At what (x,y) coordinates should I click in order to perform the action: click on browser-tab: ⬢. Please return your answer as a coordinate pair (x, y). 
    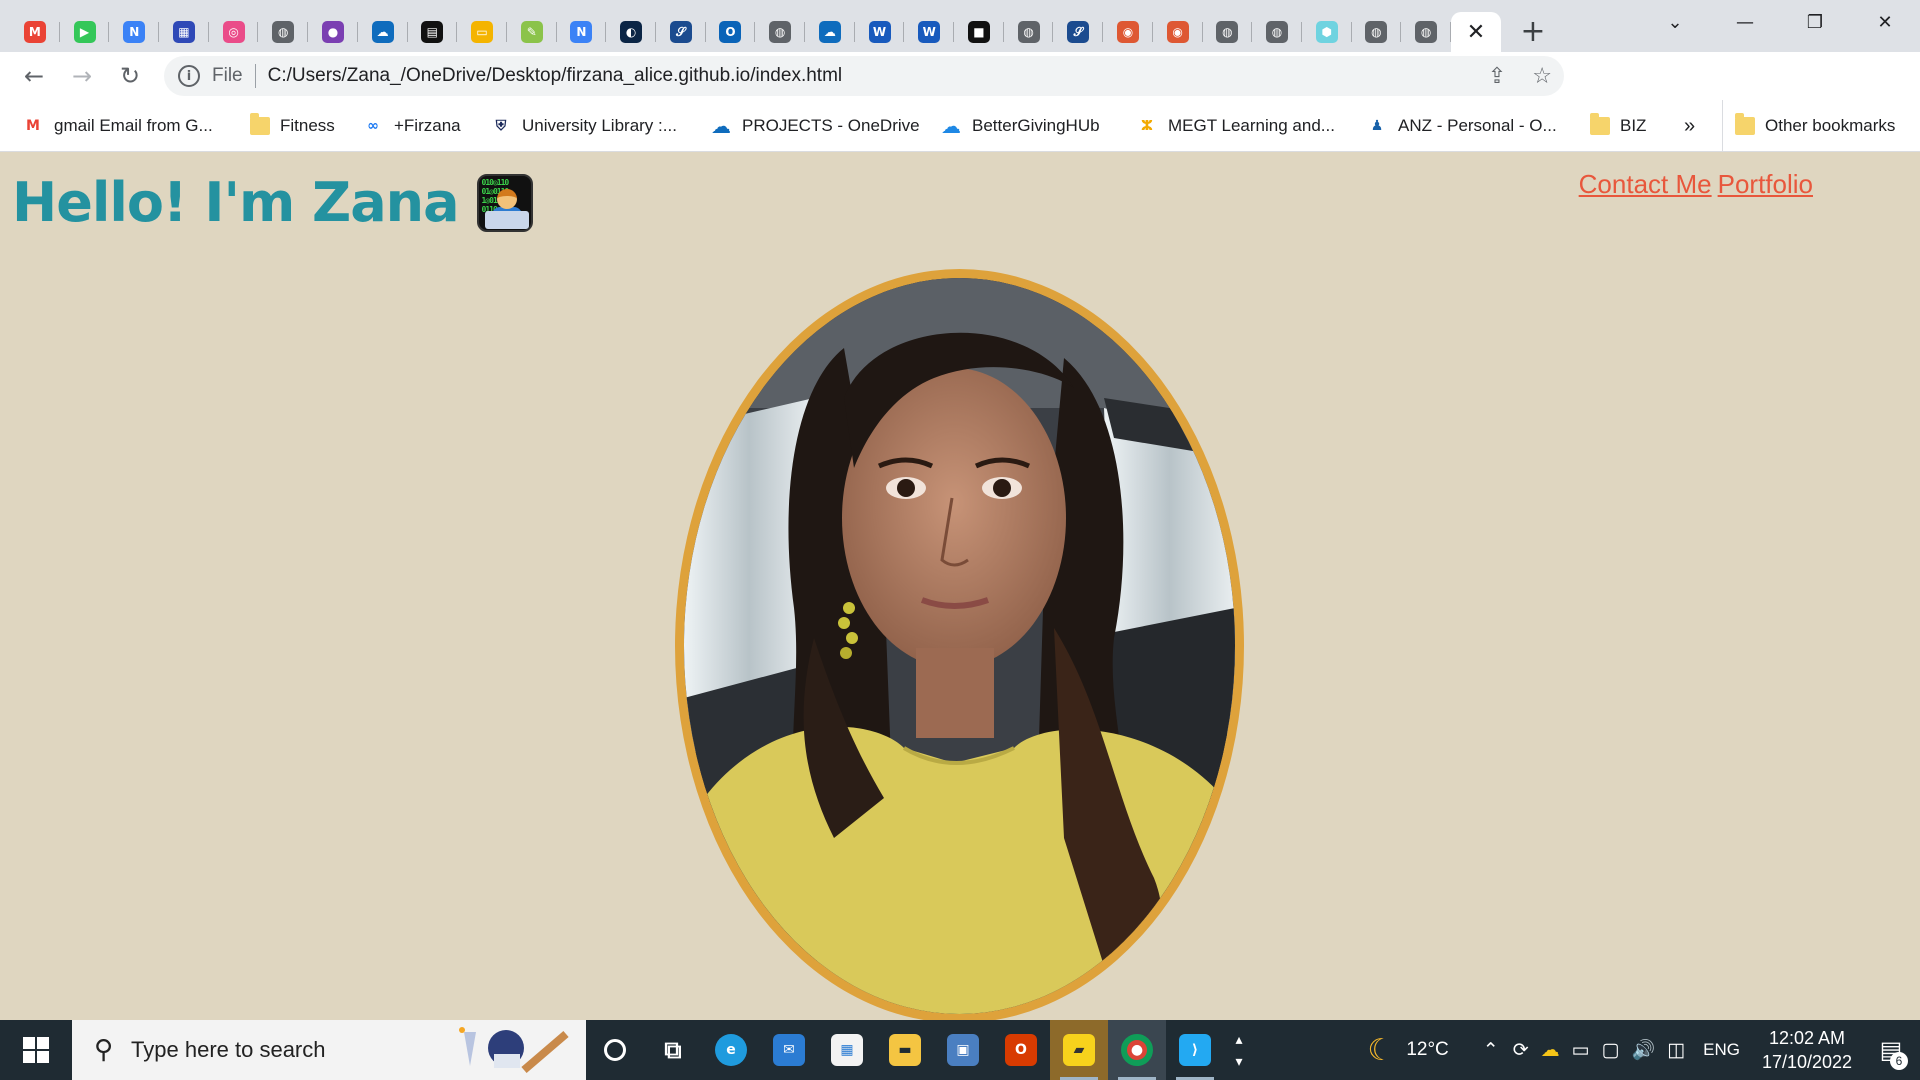
    Looking at the image, I should click on (1327, 32).